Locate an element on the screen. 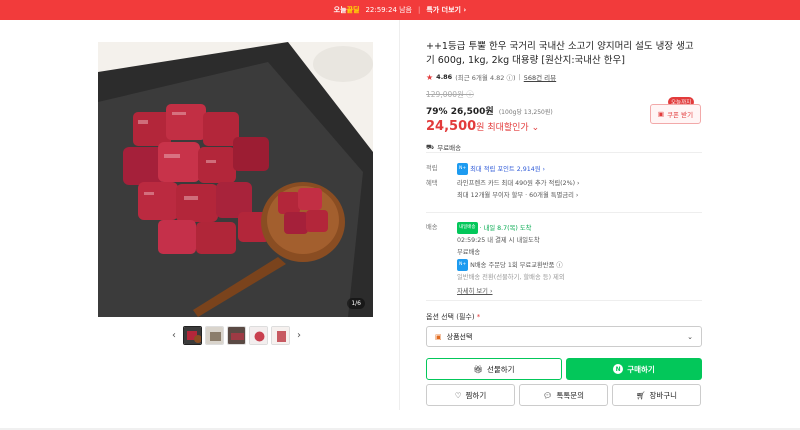  gift-label: 선물하기 is located at coordinates (500, 369).